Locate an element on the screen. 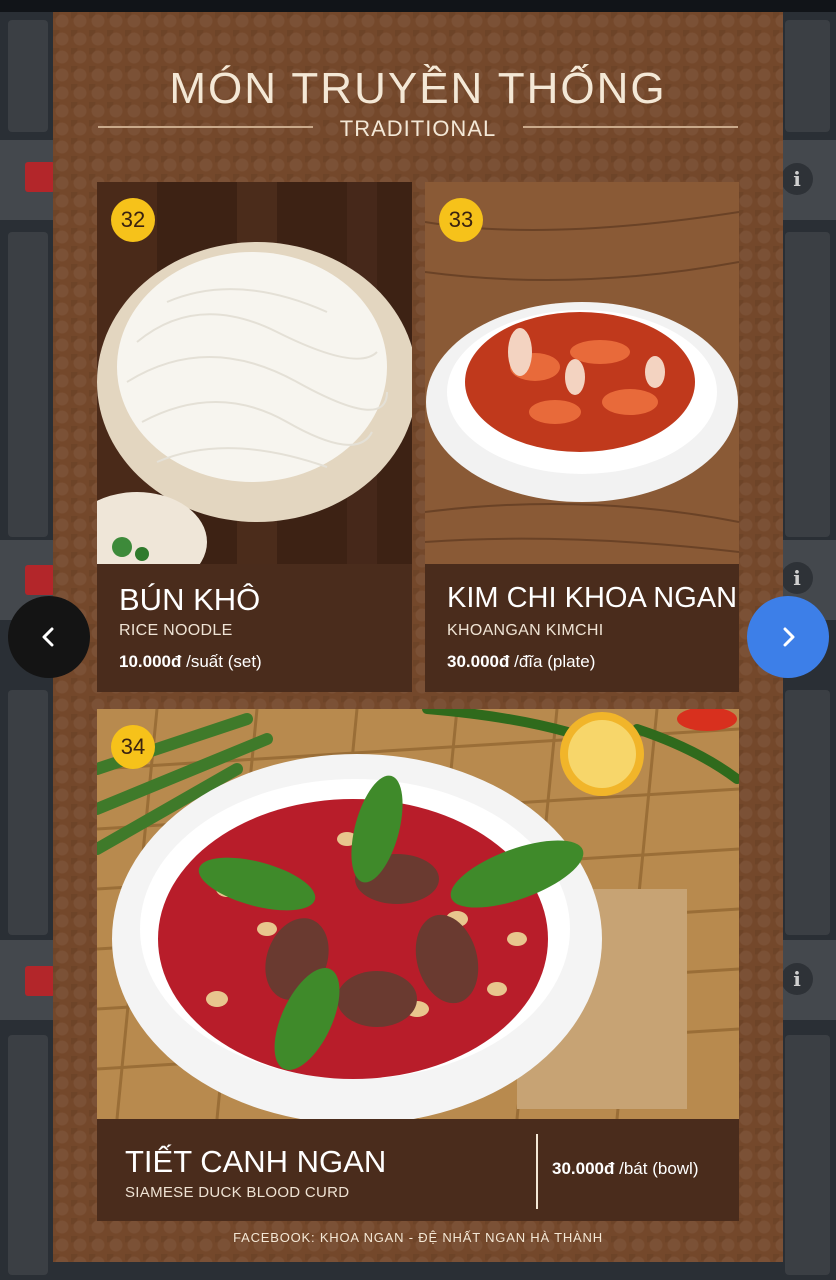  chevron-left-icon is located at coordinates (48, 637).